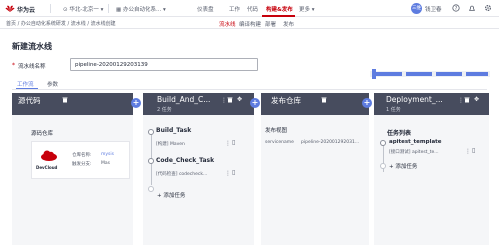 The width and height of the screenshot is (499, 247). I want to click on tab-workflow: 工作流, so click(25, 84).